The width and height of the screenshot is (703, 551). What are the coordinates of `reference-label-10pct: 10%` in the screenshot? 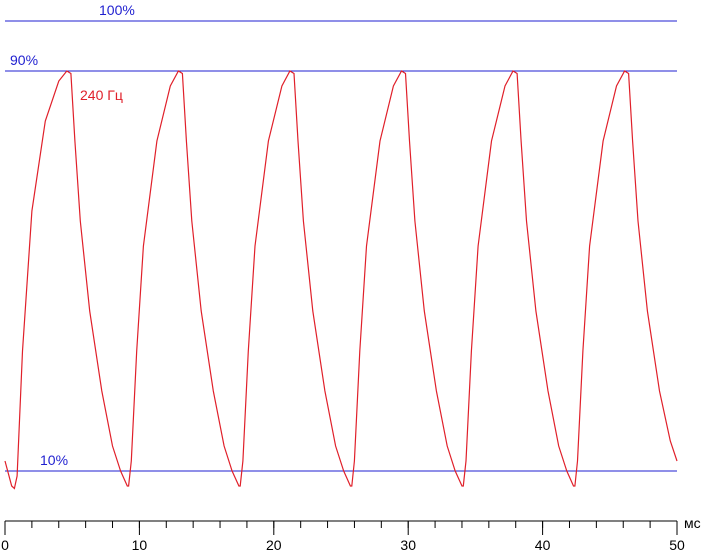 It's located at (54, 460).